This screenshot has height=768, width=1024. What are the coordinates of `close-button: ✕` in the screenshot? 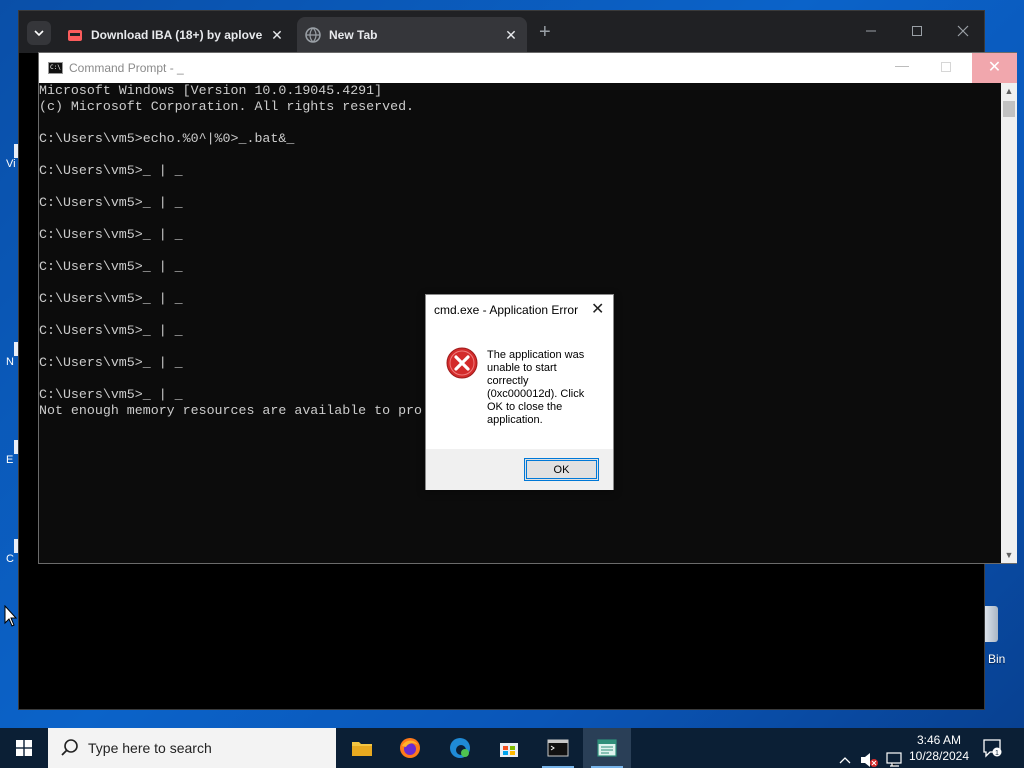 It's located at (994, 68).